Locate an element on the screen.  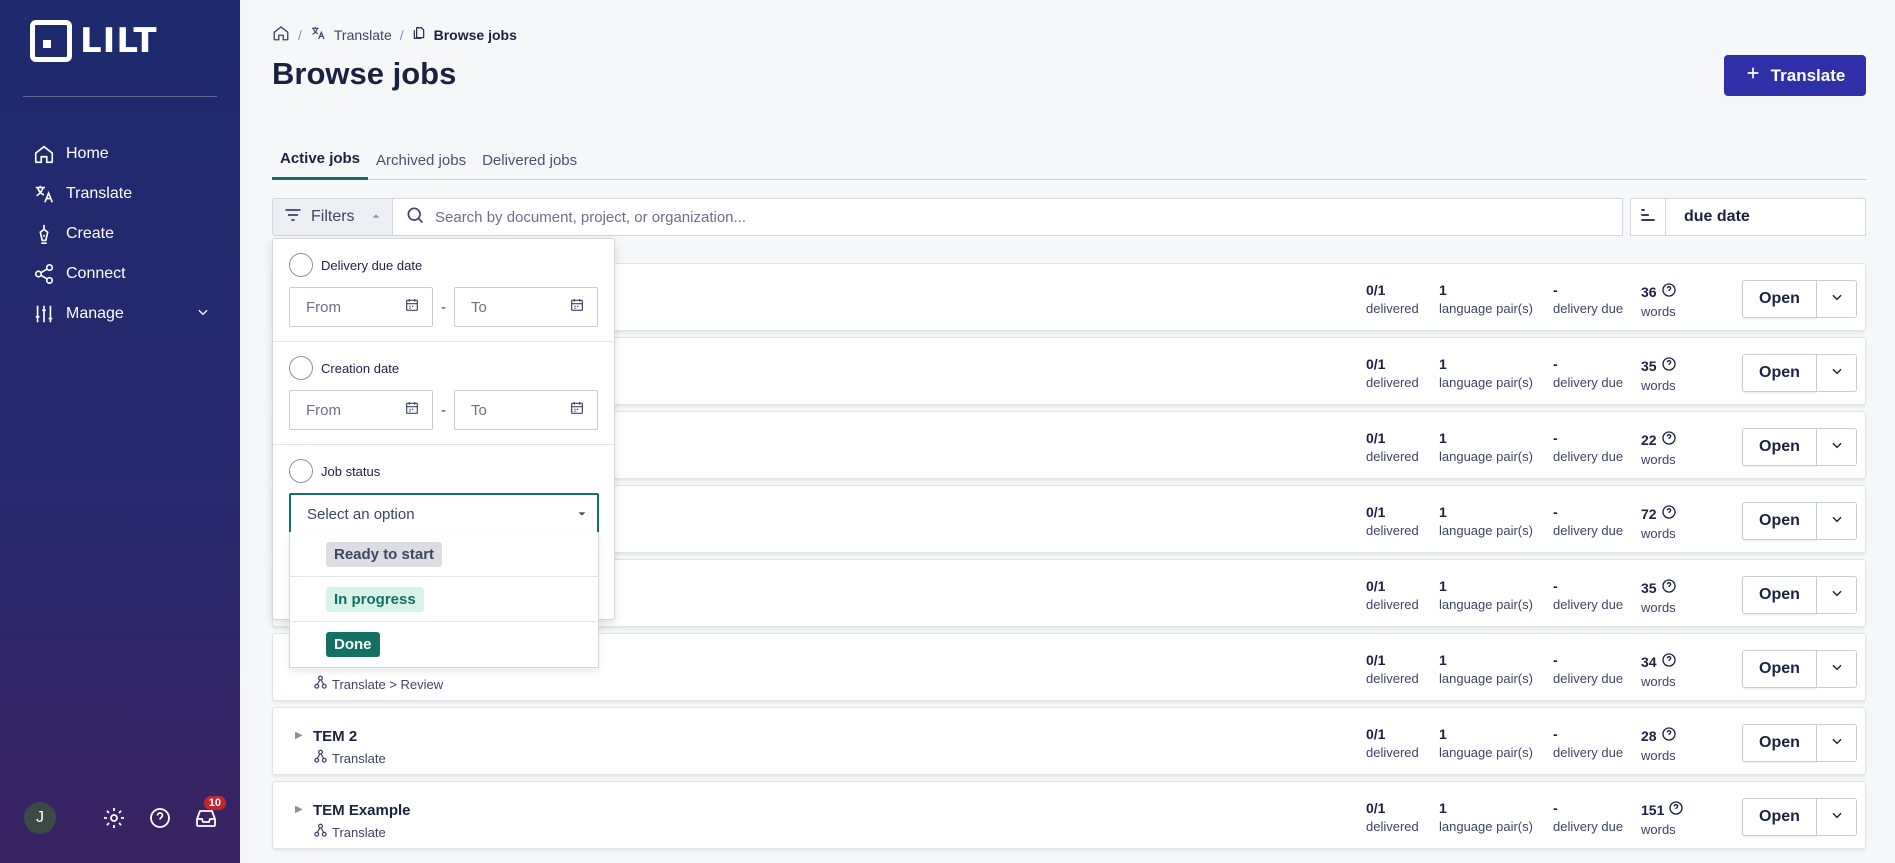
gear-icon is located at coordinates (114, 818).